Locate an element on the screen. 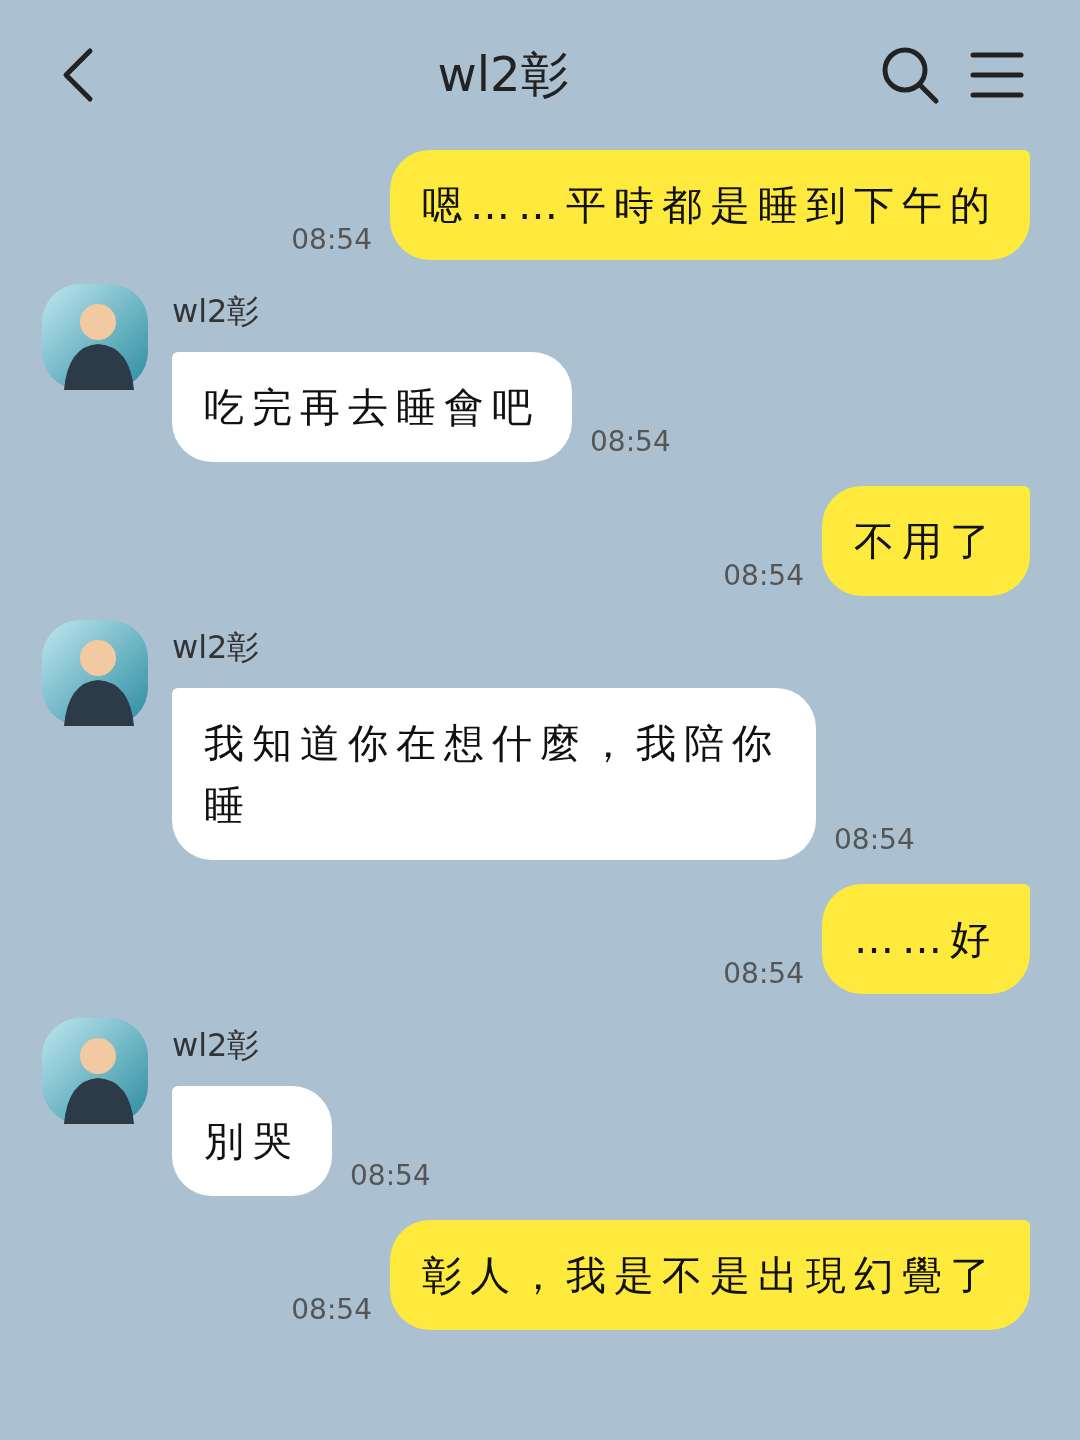 Image resolution: width=1080 pixels, height=1440 pixels. chat-title: wl2彰 is located at coordinates (503, 74).